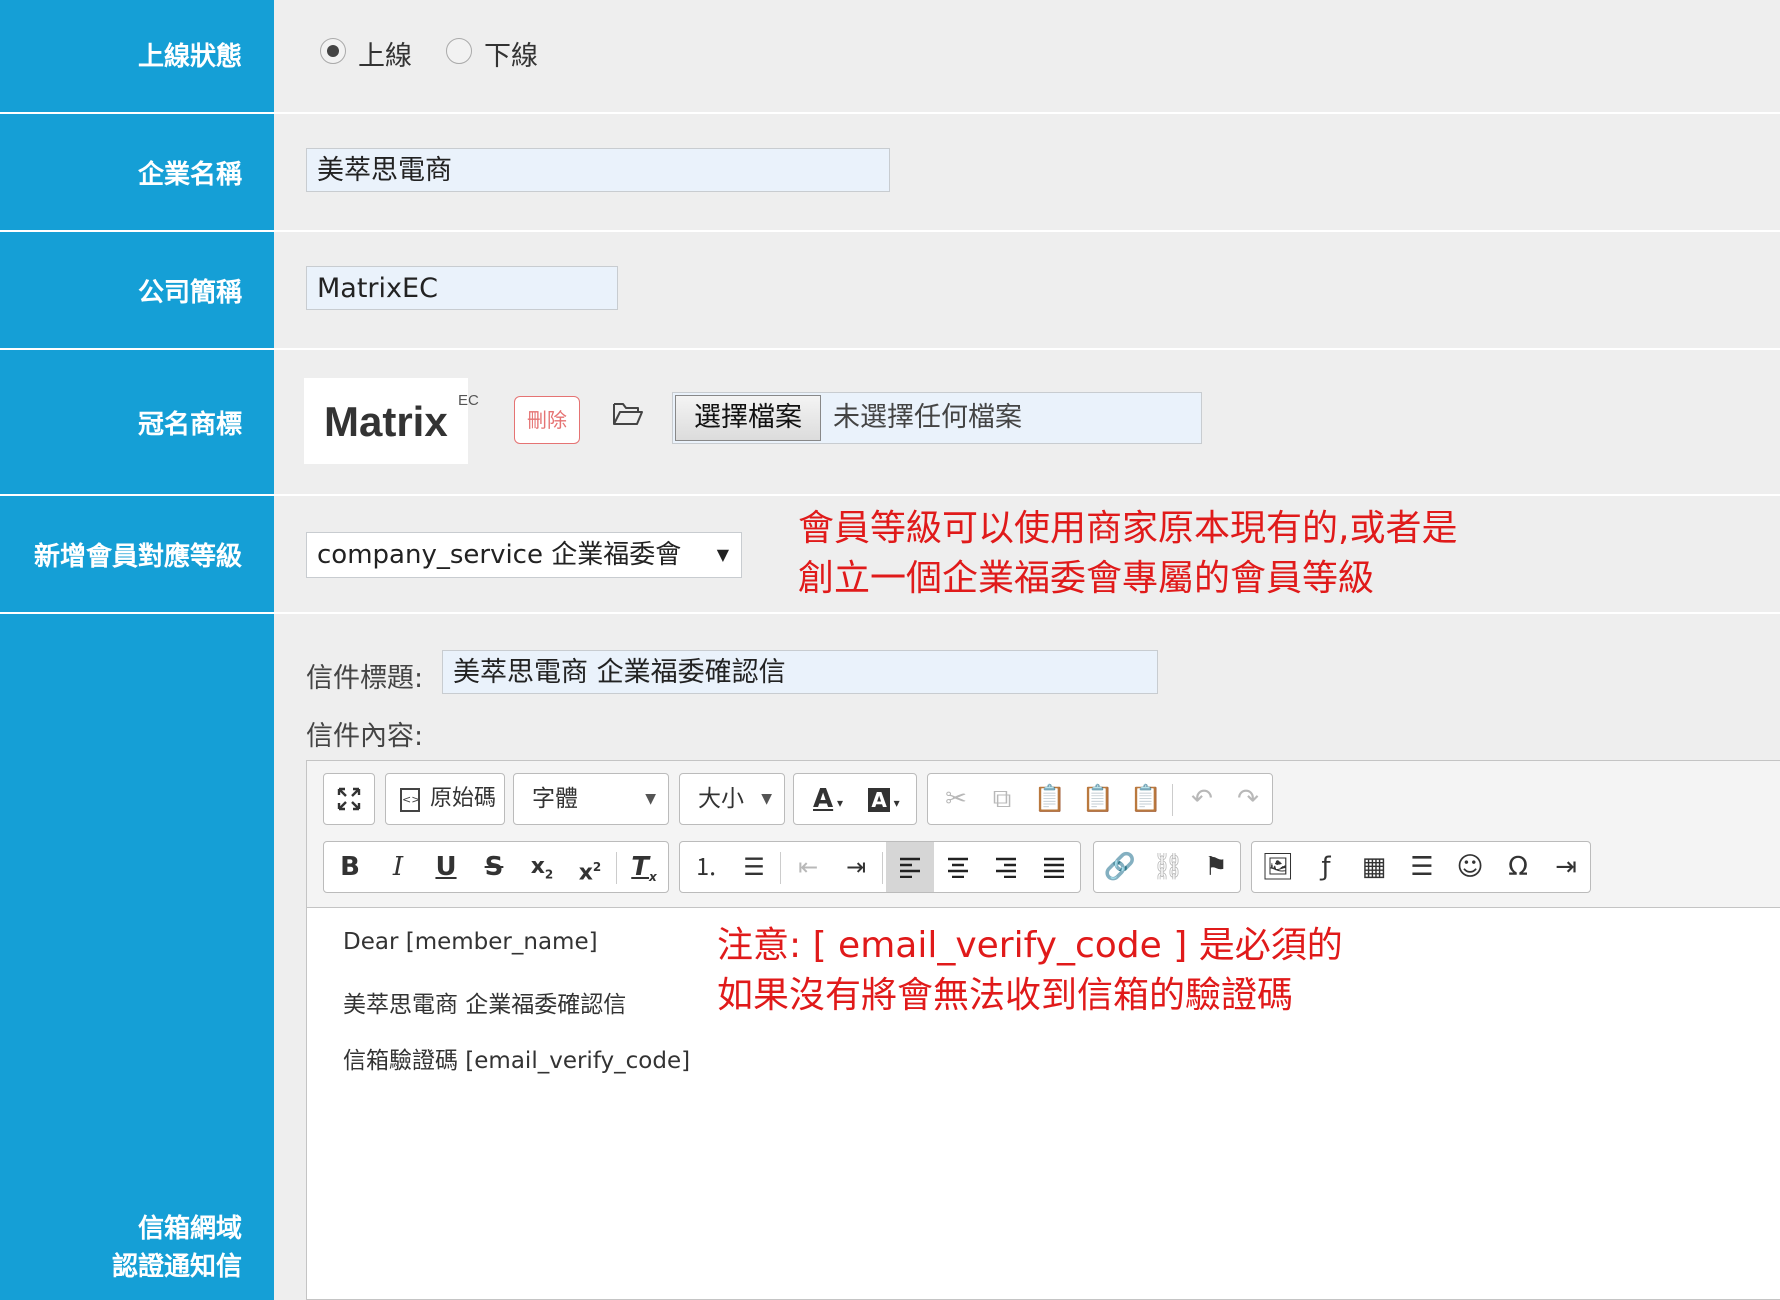  I want to click on status-label: 上線狀態, so click(189, 57).